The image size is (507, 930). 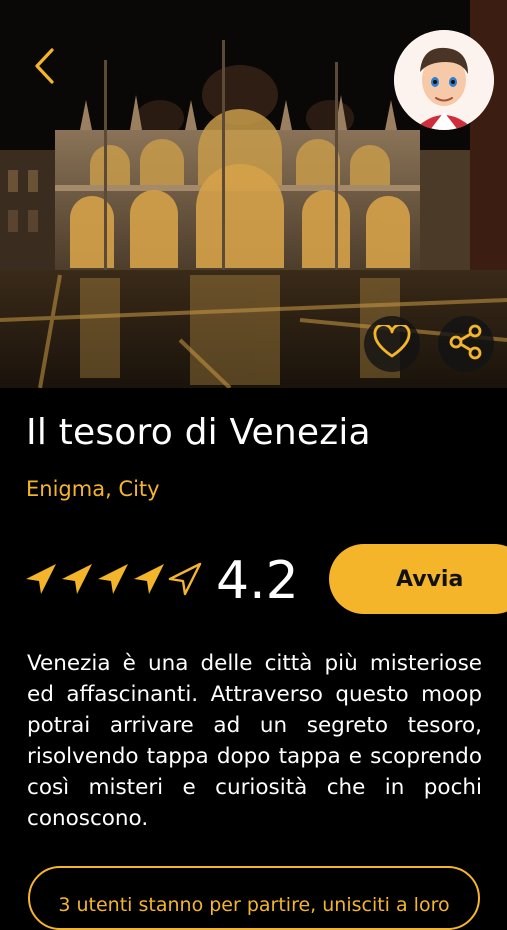 I want to click on heart-icon, so click(x=392, y=343).